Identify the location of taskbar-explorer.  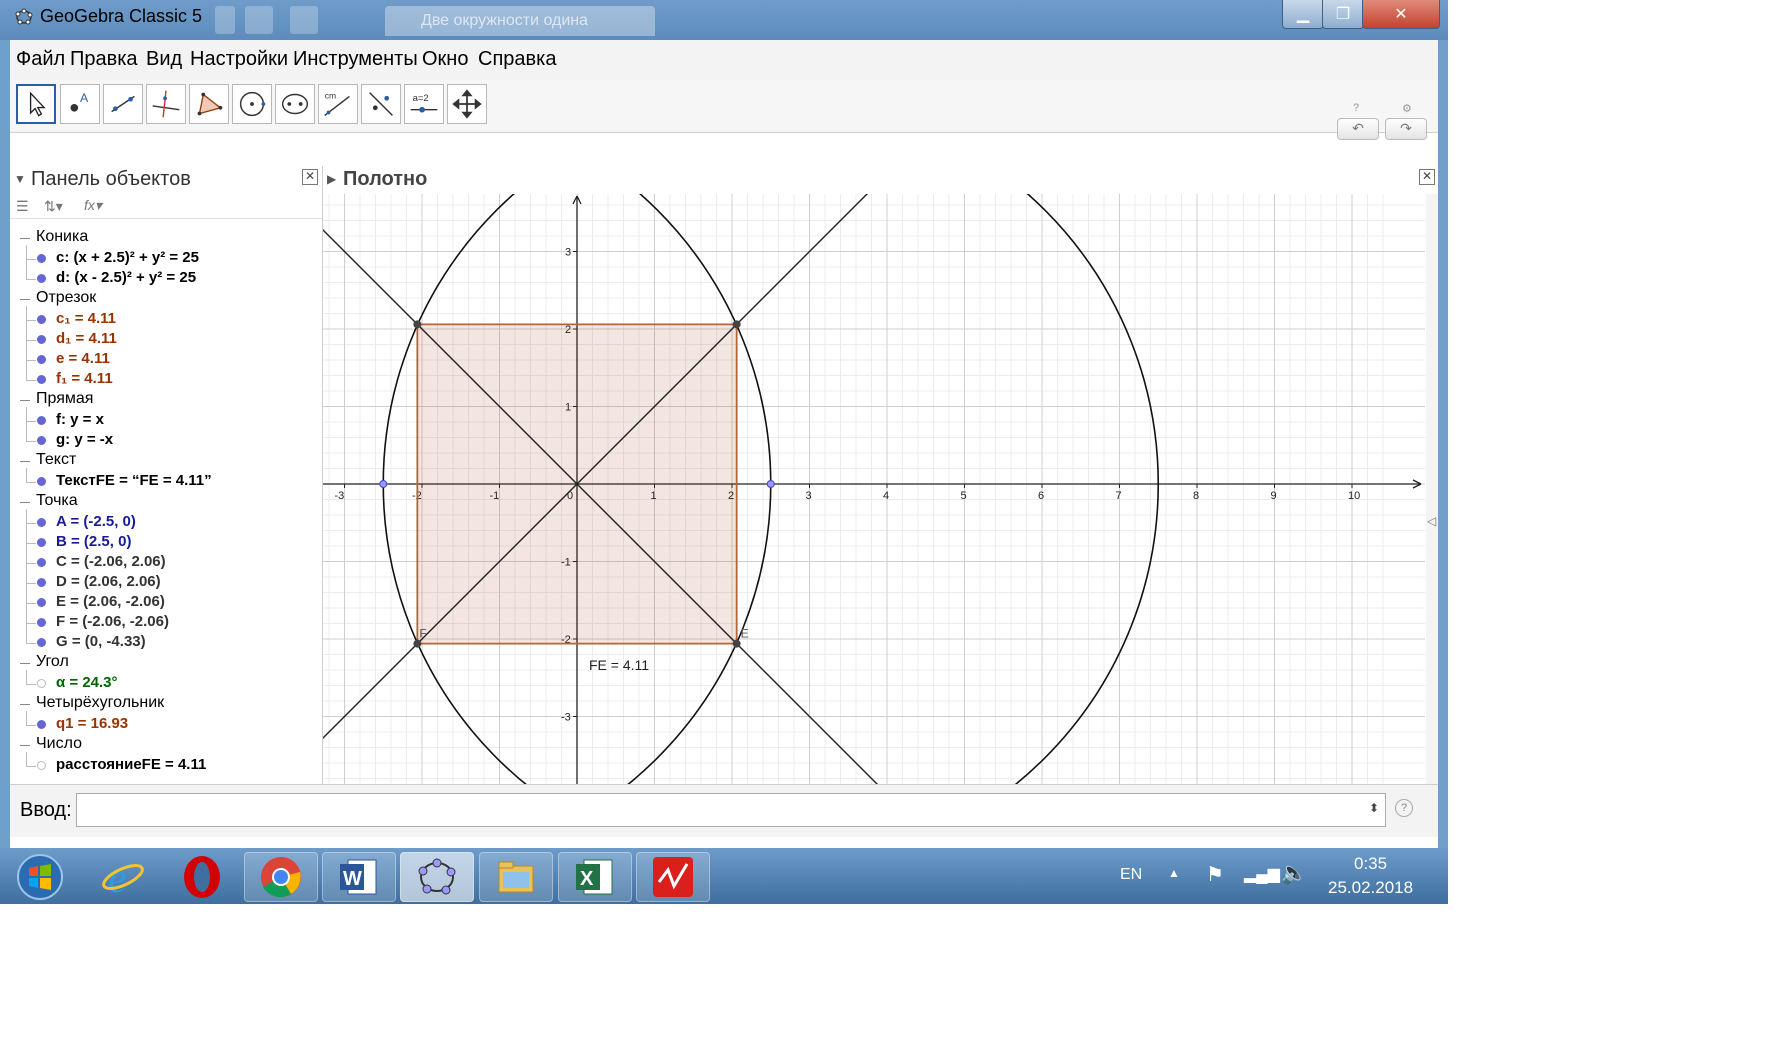
(516, 877).